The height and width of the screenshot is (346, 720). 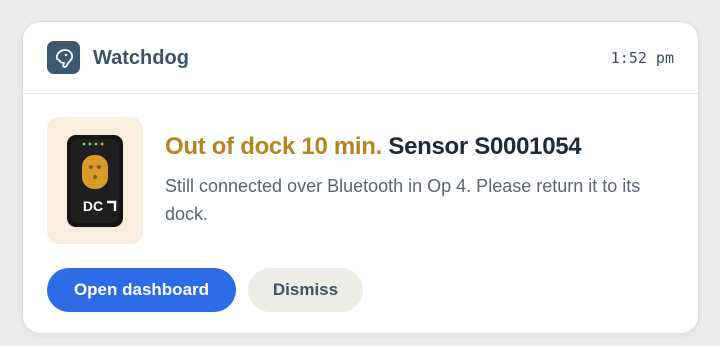 What do you see at coordinates (63, 57) in the screenshot?
I see `dog-head-icon` at bounding box center [63, 57].